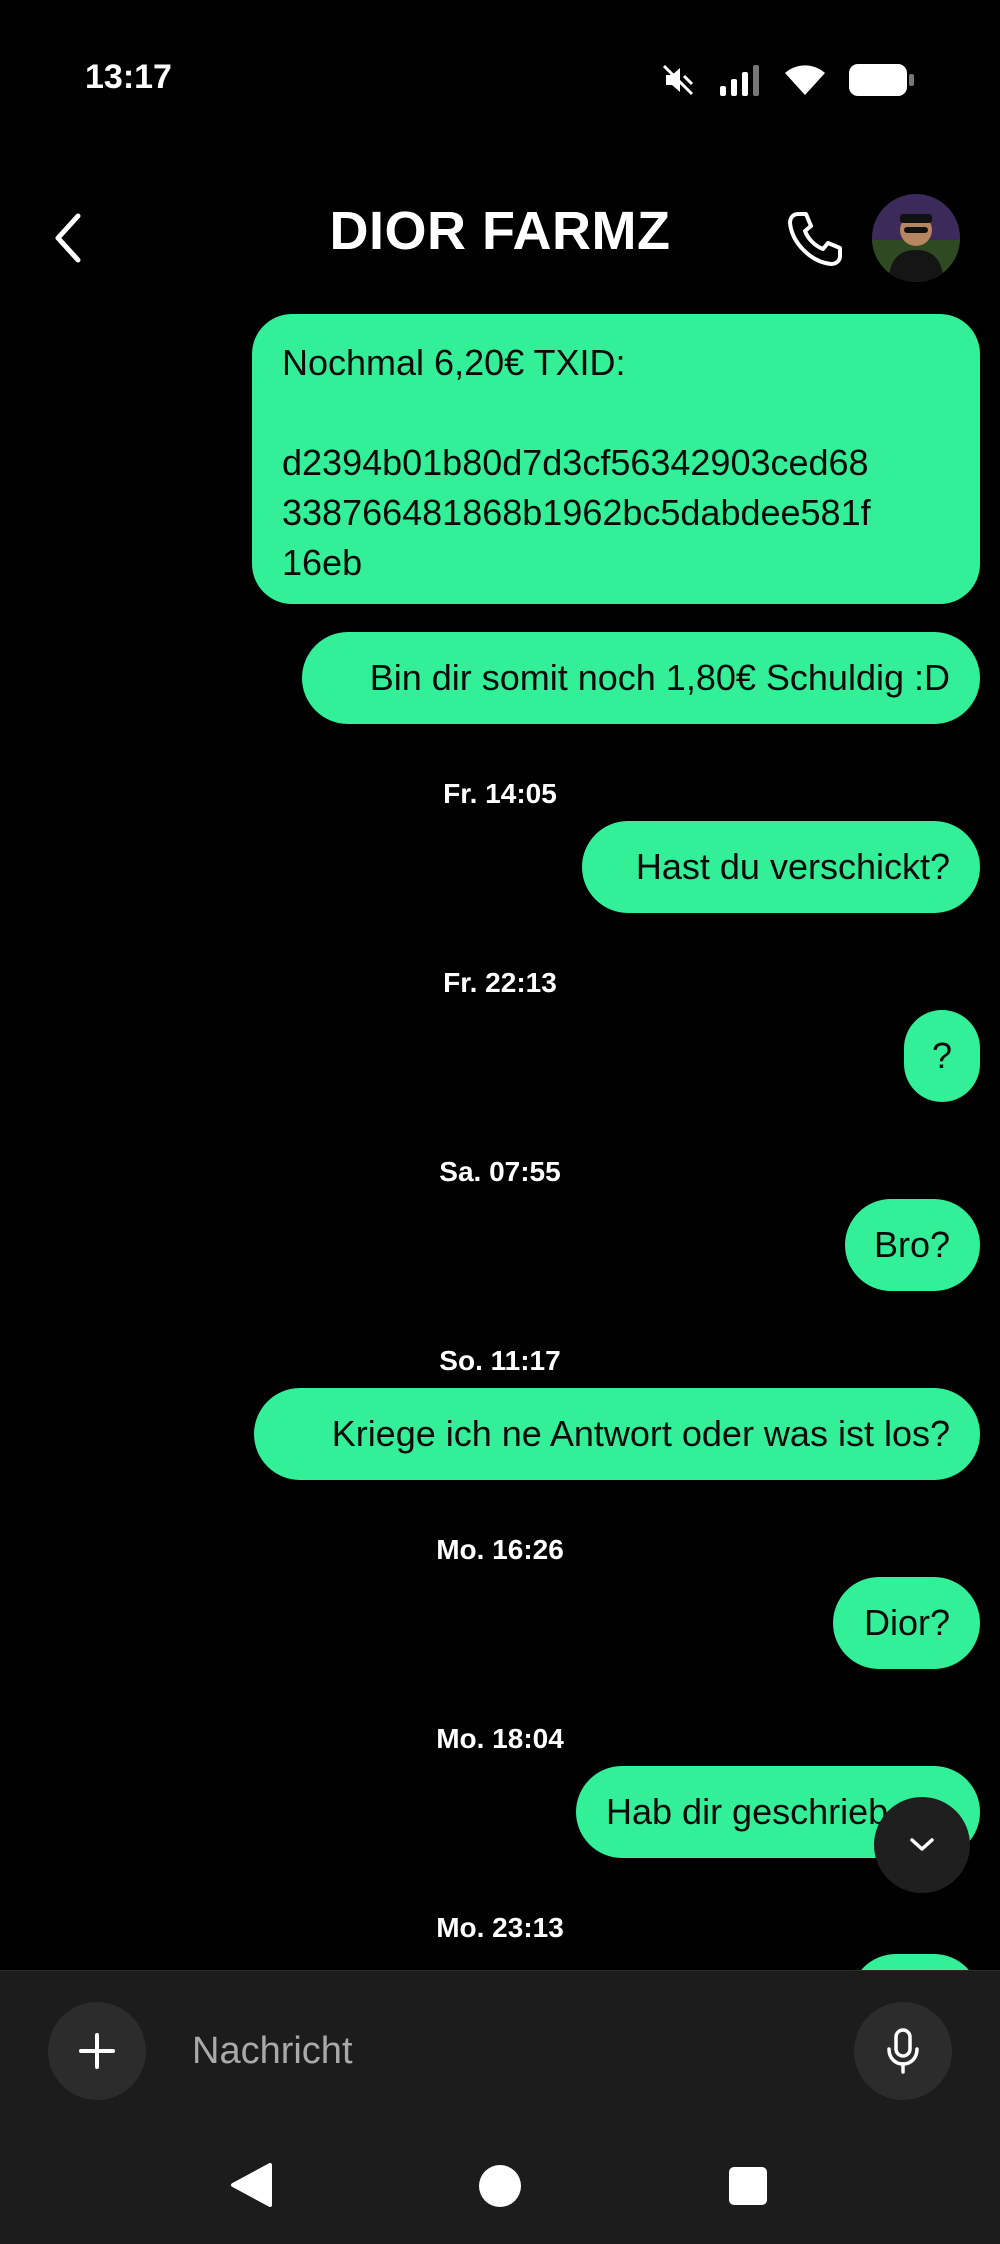  What do you see at coordinates (500, 2186) in the screenshot?
I see `nav-home-icon` at bounding box center [500, 2186].